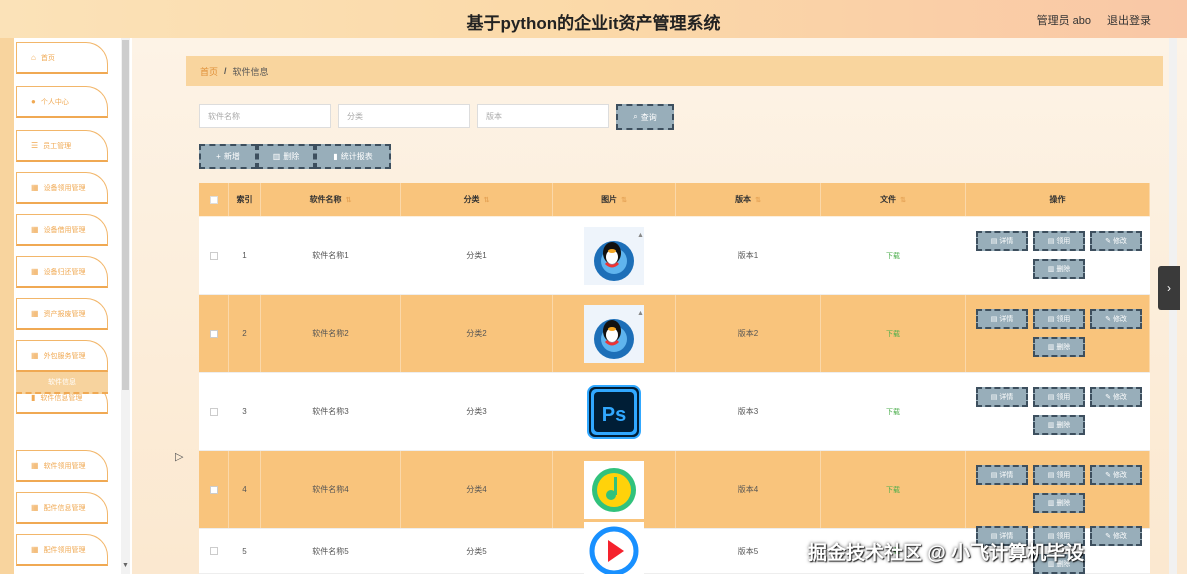 This screenshot has height=584, width=1187. Describe the element at coordinates (244, 255) in the screenshot. I see `row-index-value: 1` at that location.